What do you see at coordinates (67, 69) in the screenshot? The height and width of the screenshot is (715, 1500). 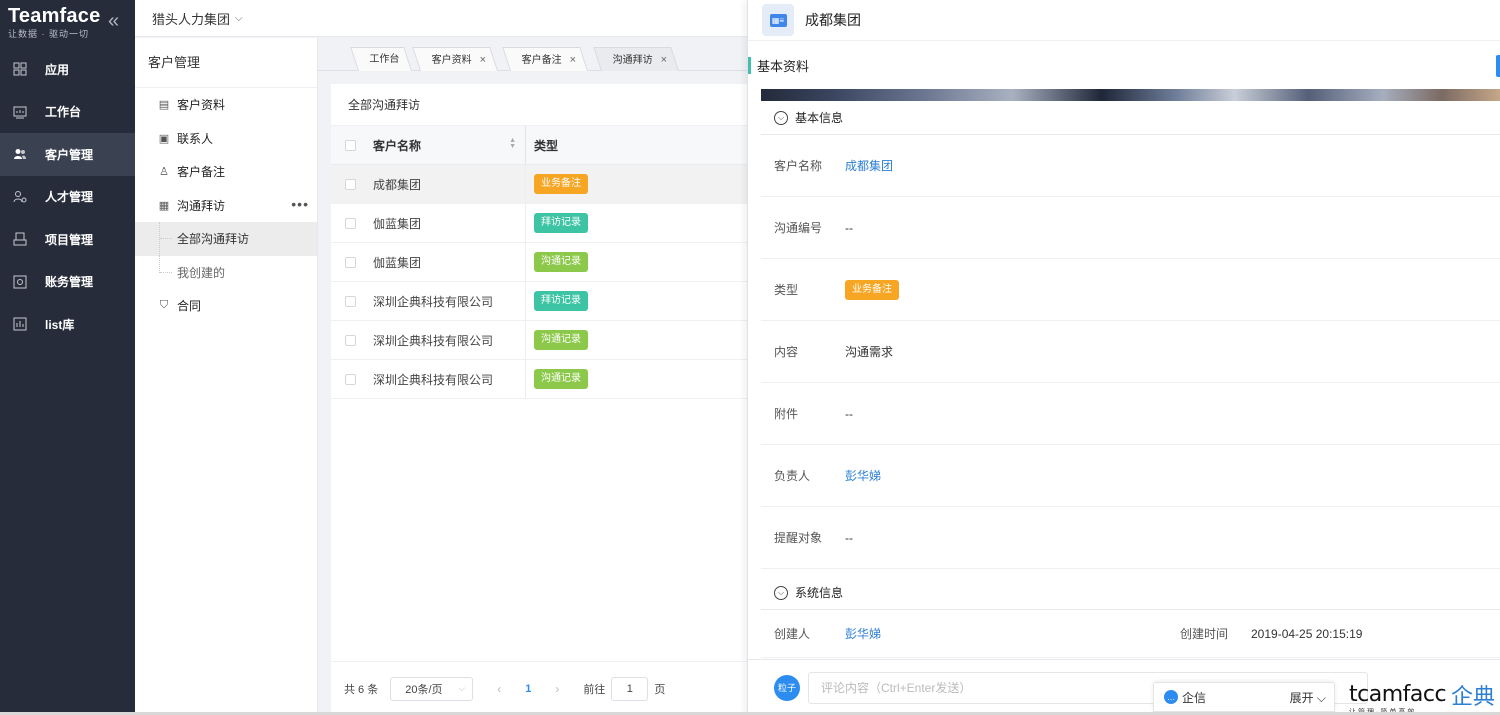 I see `nav-item-apps: 应用` at bounding box center [67, 69].